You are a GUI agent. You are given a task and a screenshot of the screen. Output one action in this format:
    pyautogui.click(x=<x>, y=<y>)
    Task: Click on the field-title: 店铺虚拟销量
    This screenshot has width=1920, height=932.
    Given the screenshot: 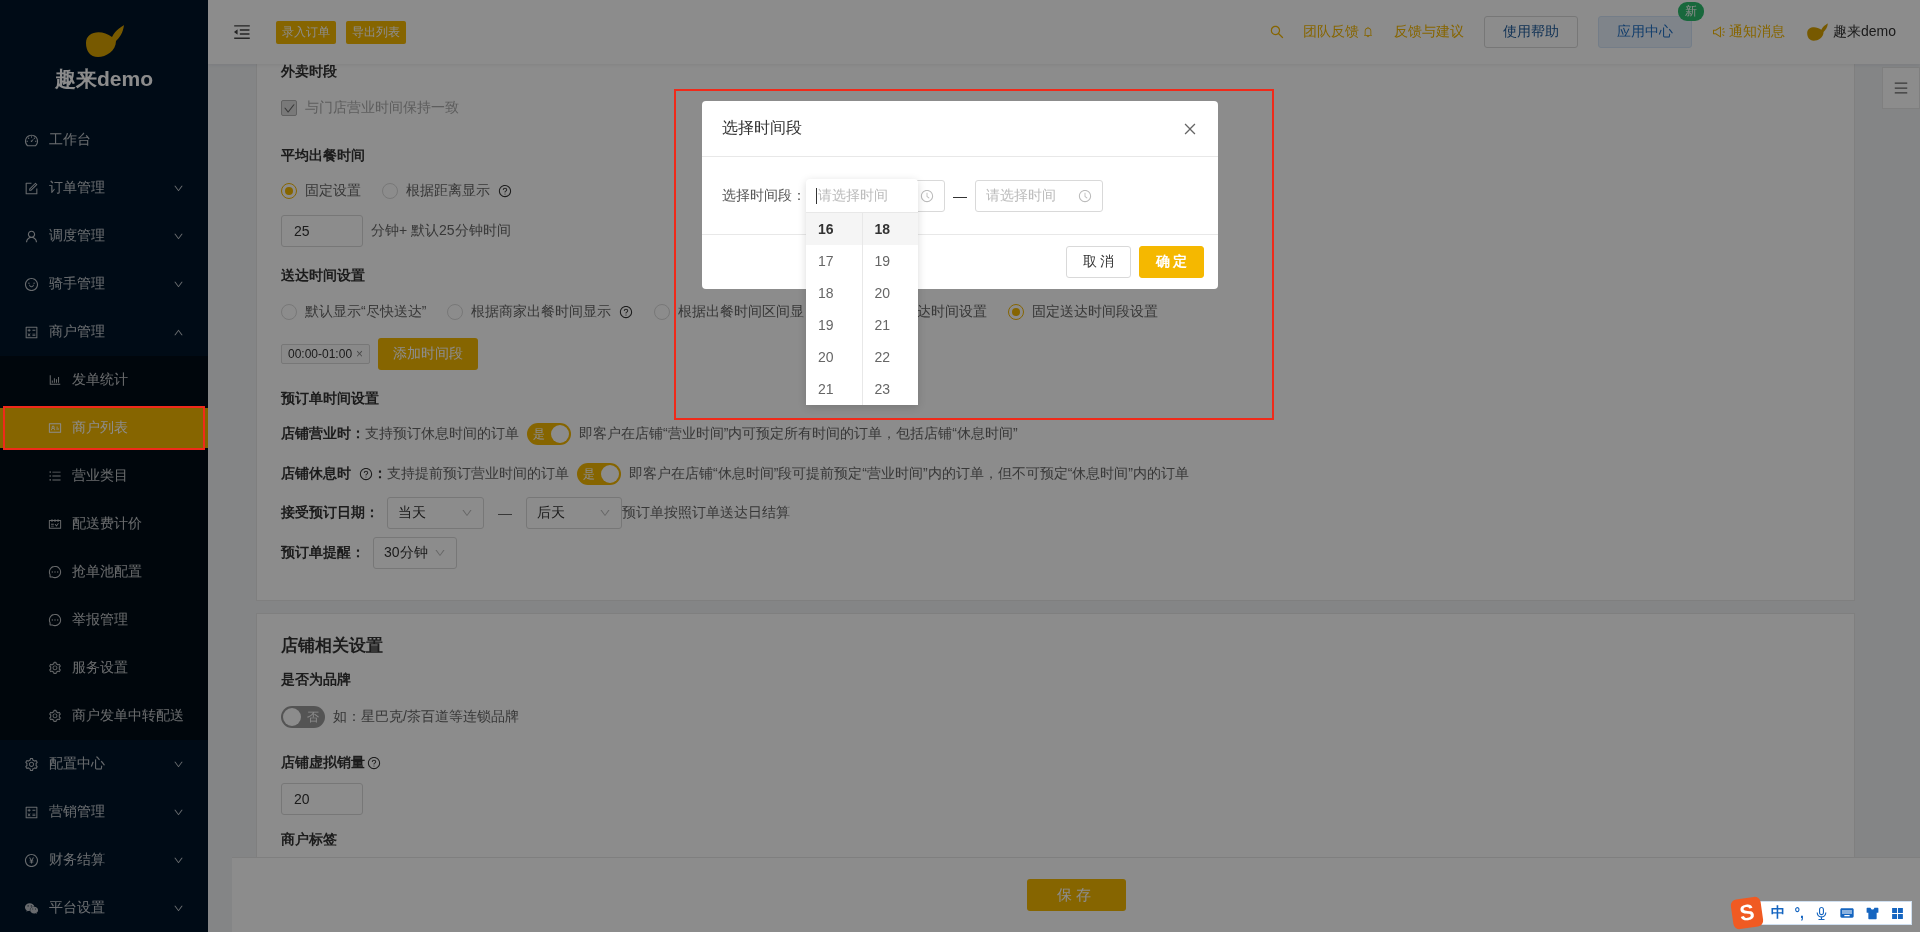 What is the action you would take?
    pyautogui.click(x=323, y=763)
    